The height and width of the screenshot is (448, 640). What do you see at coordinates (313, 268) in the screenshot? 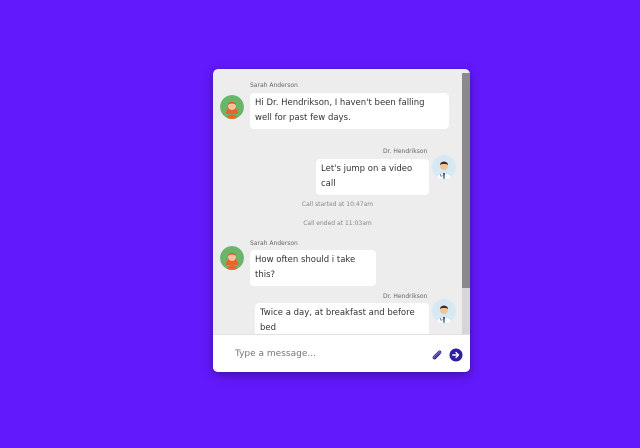
I see `message-bubble: How often should i take this?` at bounding box center [313, 268].